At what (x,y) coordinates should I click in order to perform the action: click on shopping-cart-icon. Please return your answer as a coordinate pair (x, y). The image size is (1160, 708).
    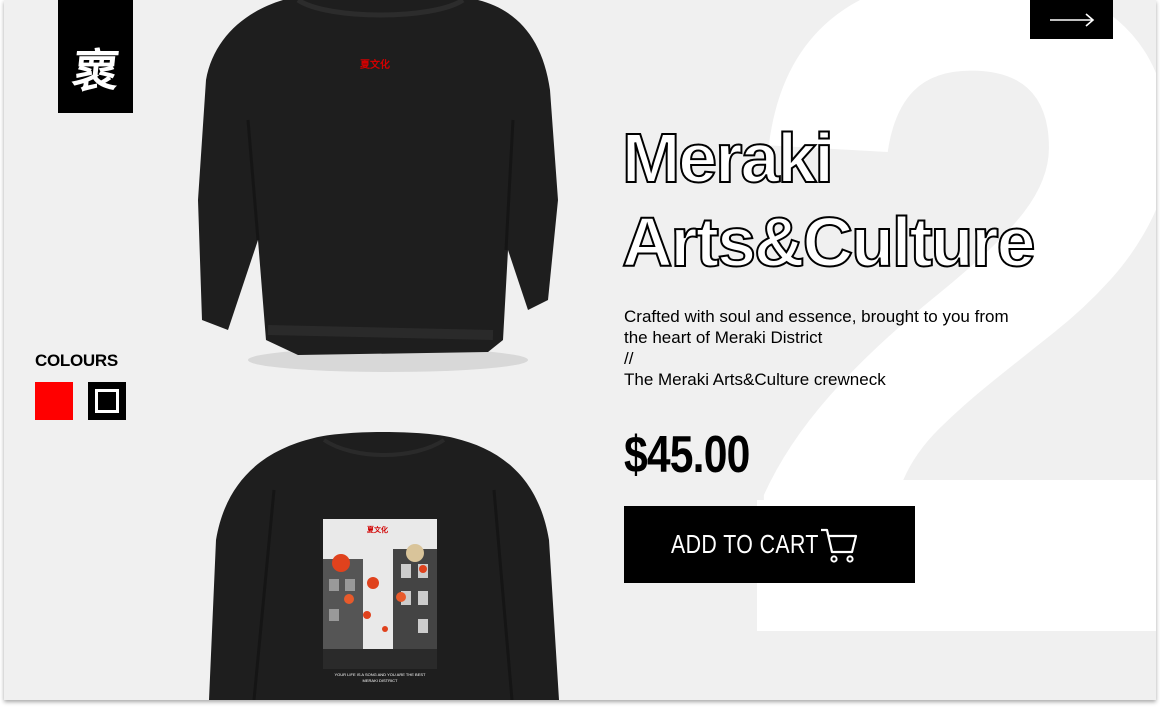
    Looking at the image, I should click on (839, 545).